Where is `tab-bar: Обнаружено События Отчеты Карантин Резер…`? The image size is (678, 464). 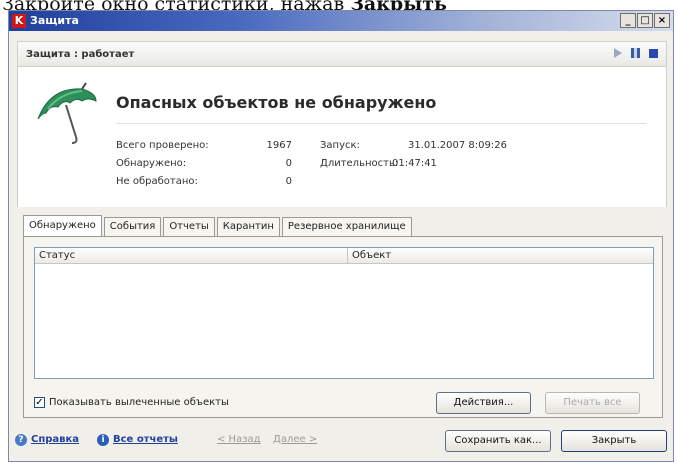 tab-bar: Обнаружено События Отчеты Карантин Резер… is located at coordinates (218, 226).